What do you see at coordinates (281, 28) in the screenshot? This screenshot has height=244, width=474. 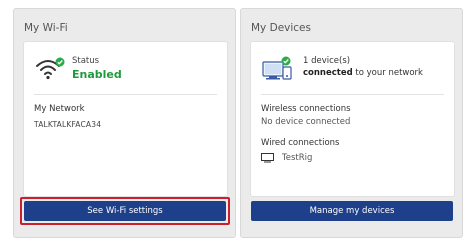 I see `my-devices-title: My Devices` at bounding box center [281, 28].